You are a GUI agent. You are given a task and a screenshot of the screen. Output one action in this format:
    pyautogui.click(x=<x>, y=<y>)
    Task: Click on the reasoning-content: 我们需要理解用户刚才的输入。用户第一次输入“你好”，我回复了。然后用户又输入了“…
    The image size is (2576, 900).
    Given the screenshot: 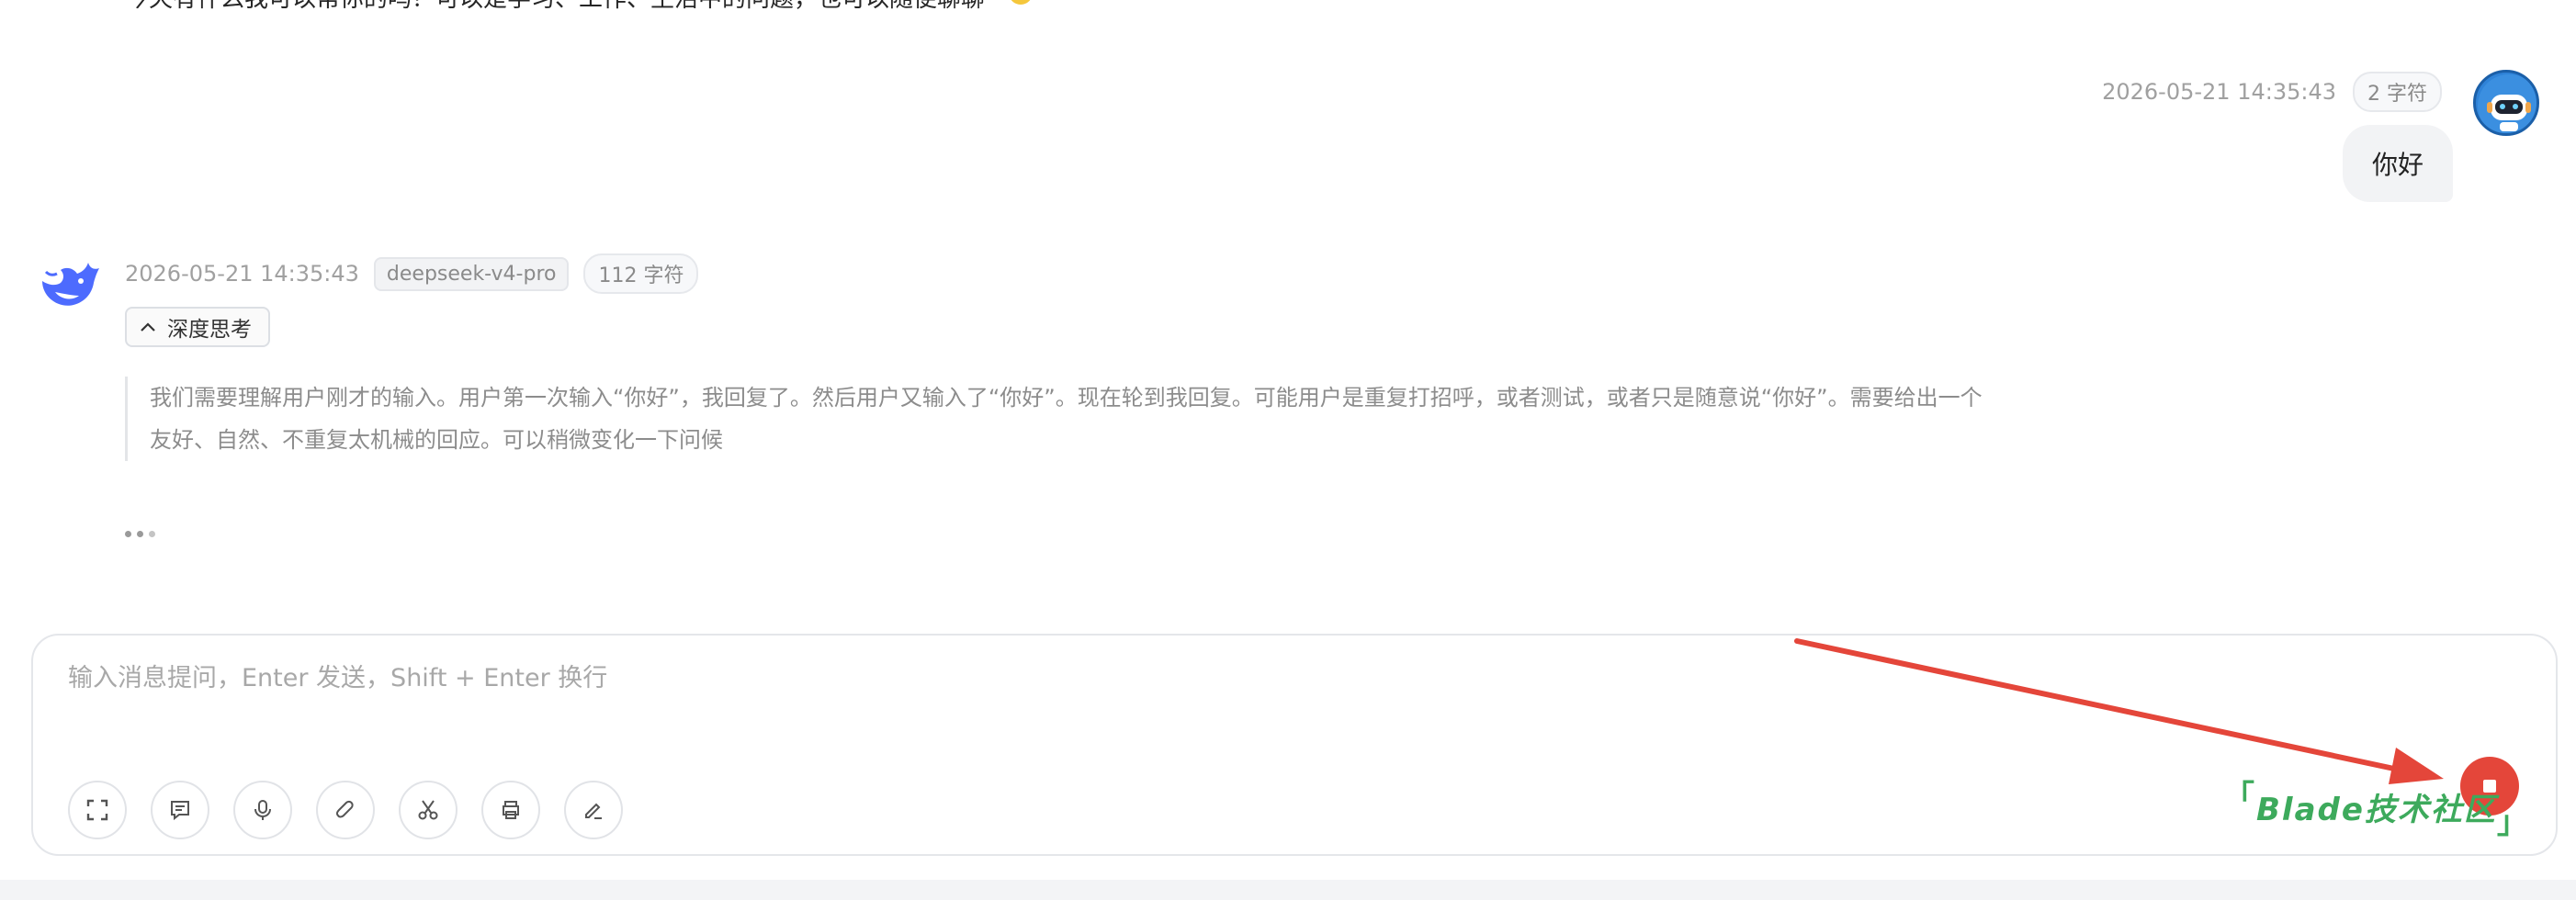 What is the action you would take?
    pyautogui.click(x=1135, y=419)
    